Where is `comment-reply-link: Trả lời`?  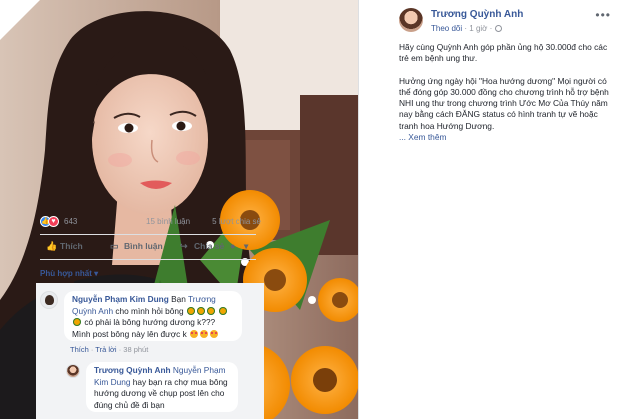
comment-reply-link: Trả lời is located at coordinates (105, 349).